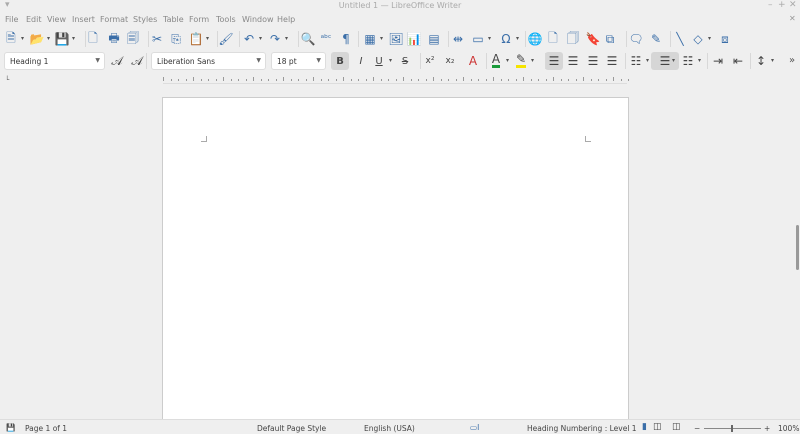  I want to click on underline-button: U, so click(379, 61).